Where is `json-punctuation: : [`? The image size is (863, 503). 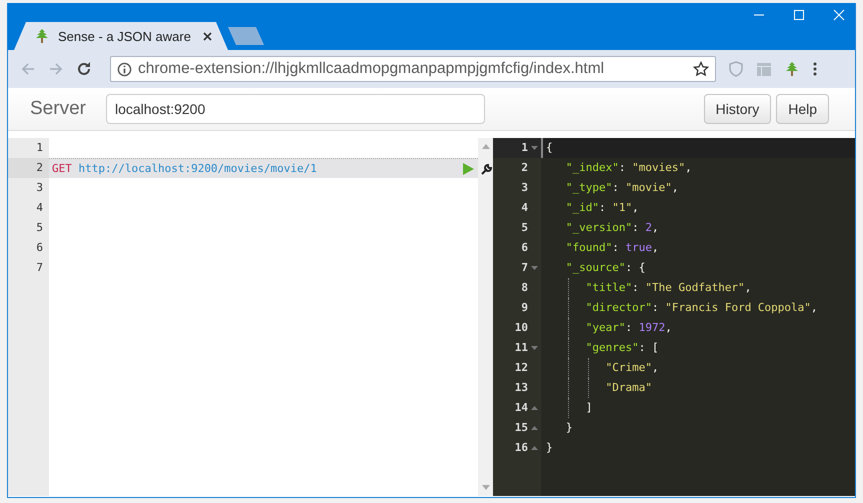
json-punctuation: : [ is located at coordinates (648, 347).